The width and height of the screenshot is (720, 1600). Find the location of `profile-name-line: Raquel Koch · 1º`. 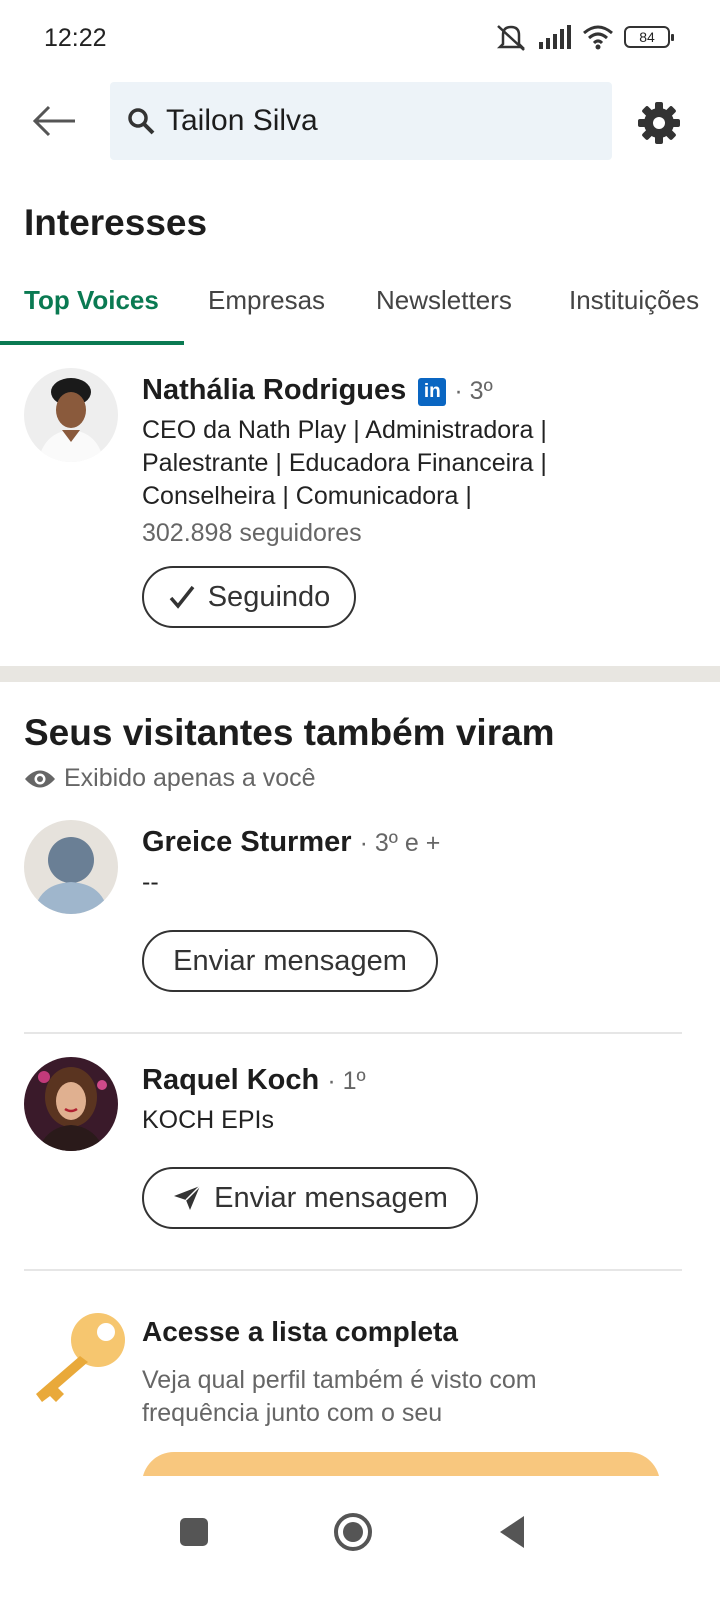

profile-name-line: Raquel Koch · 1º is located at coordinates (254, 1080).